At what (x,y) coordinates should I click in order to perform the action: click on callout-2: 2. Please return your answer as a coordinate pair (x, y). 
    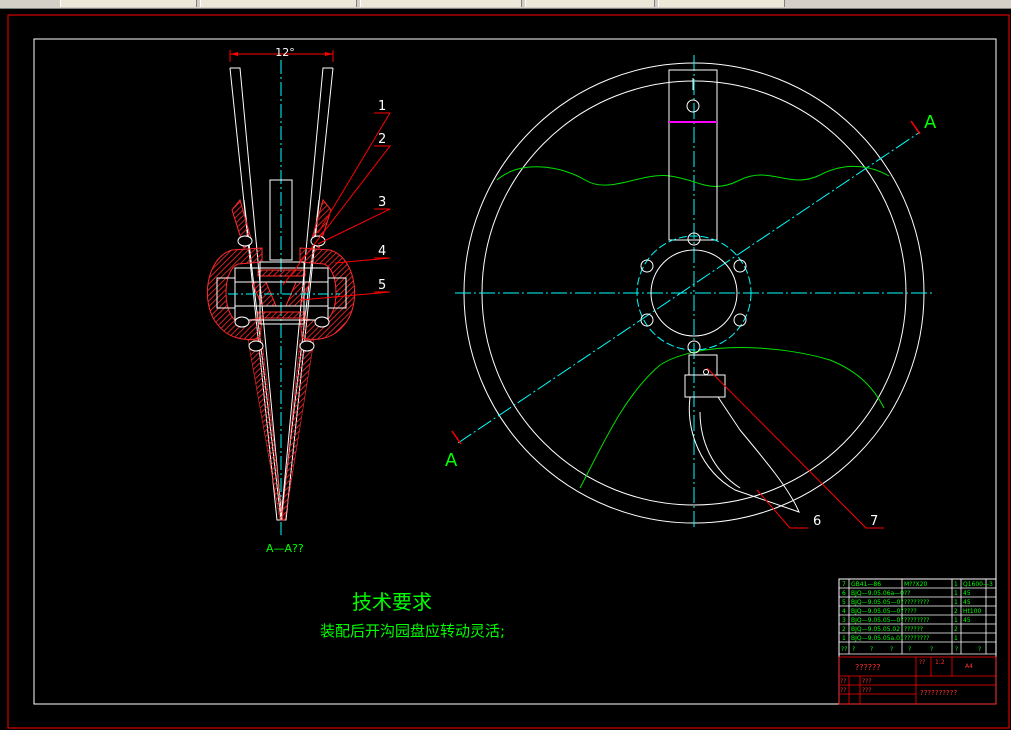
    Looking at the image, I should click on (382, 139).